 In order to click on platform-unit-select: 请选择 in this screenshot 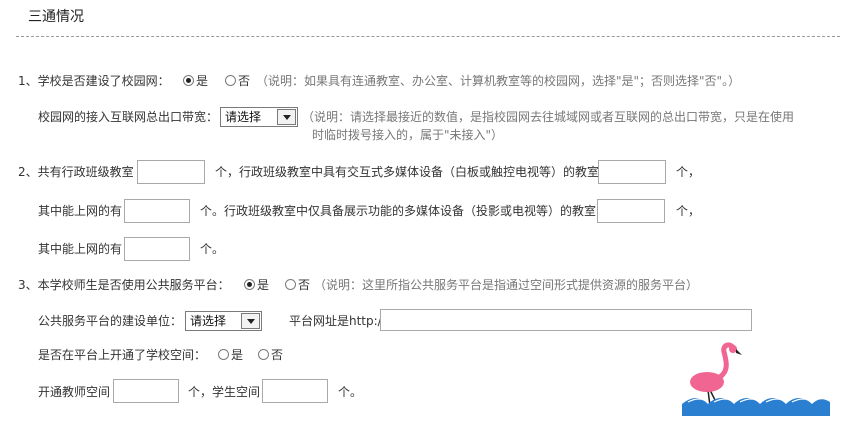, I will do `click(223, 321)`.